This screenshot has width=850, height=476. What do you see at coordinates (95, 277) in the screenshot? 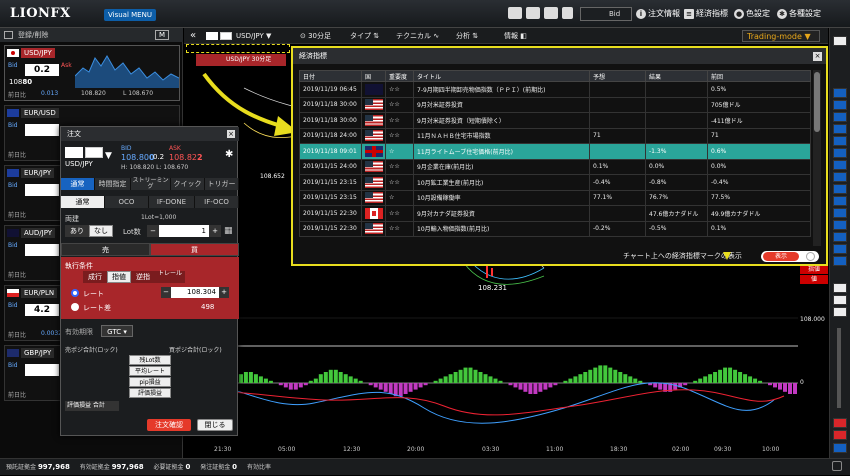
I see `cond-market: 成行` at bounding box center [95, 277].